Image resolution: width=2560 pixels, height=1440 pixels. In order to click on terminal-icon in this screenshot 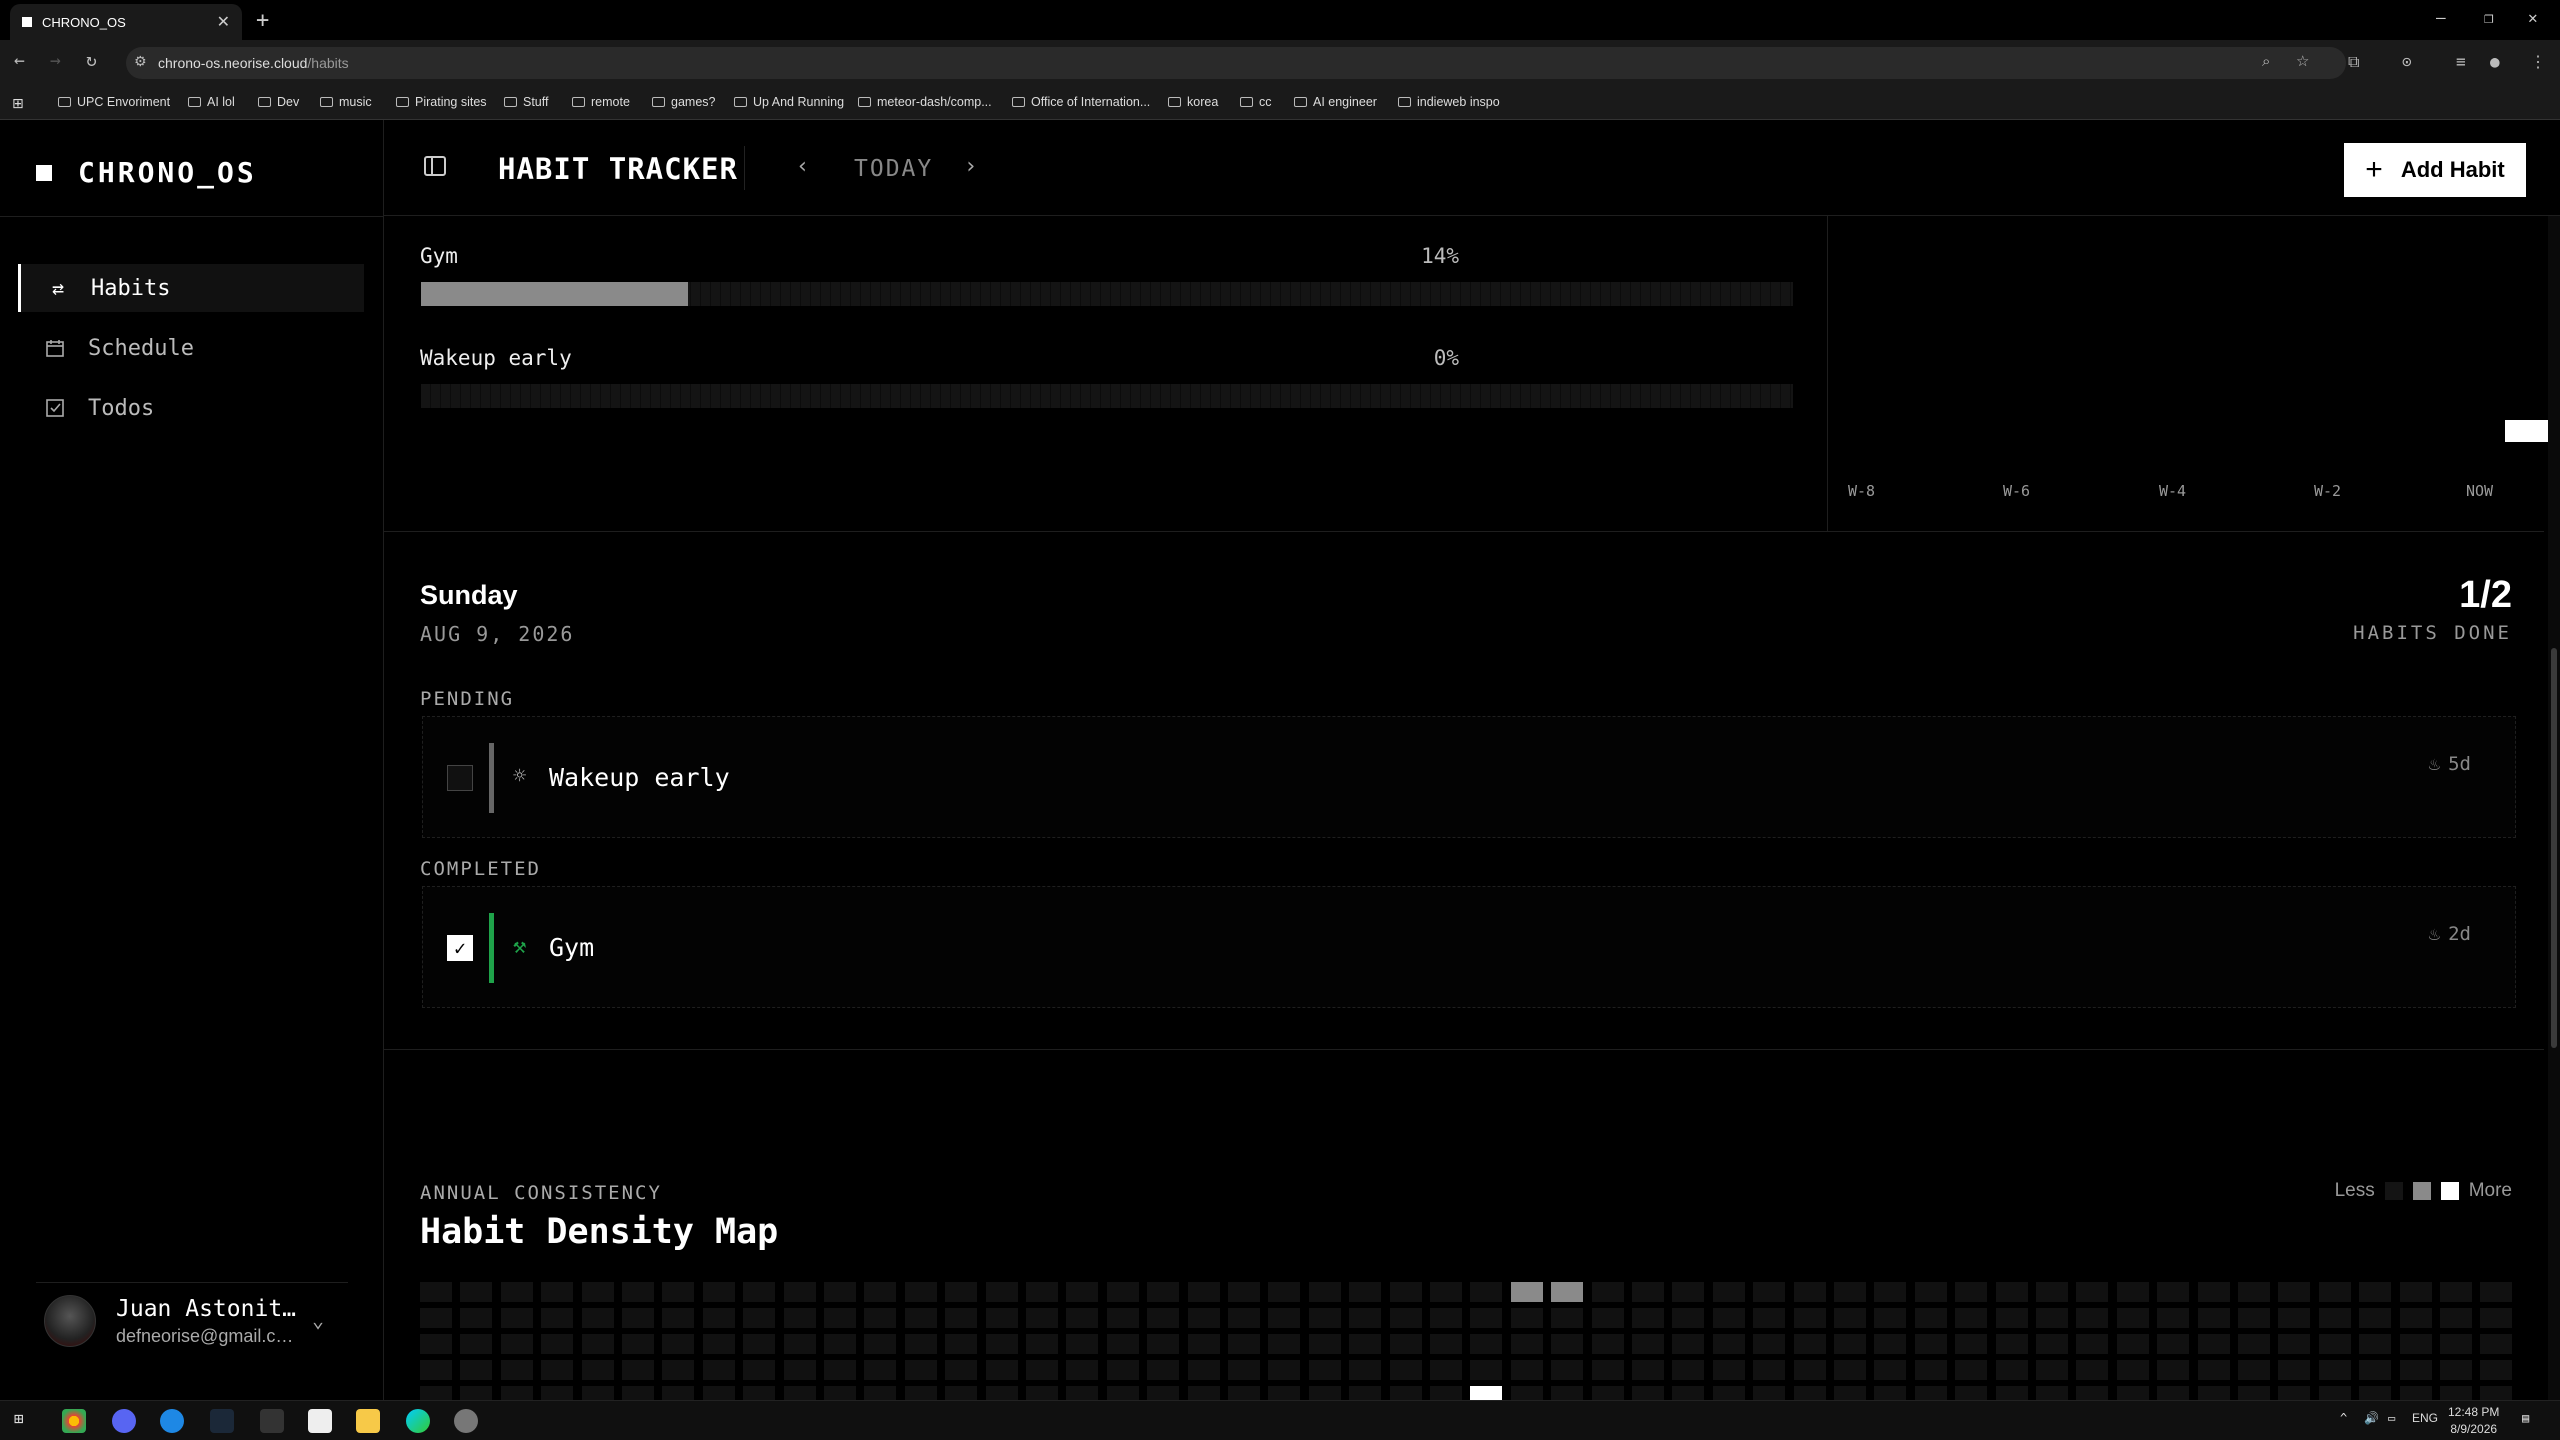, I will do `click(272, 1421)`.